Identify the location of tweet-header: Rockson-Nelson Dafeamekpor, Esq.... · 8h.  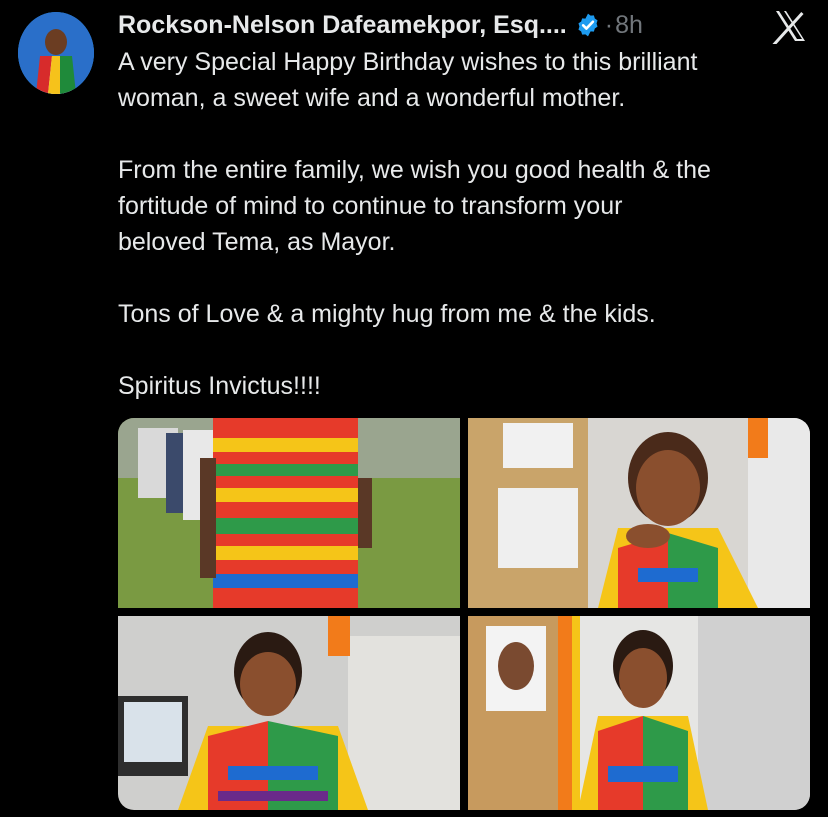
(380, 25).